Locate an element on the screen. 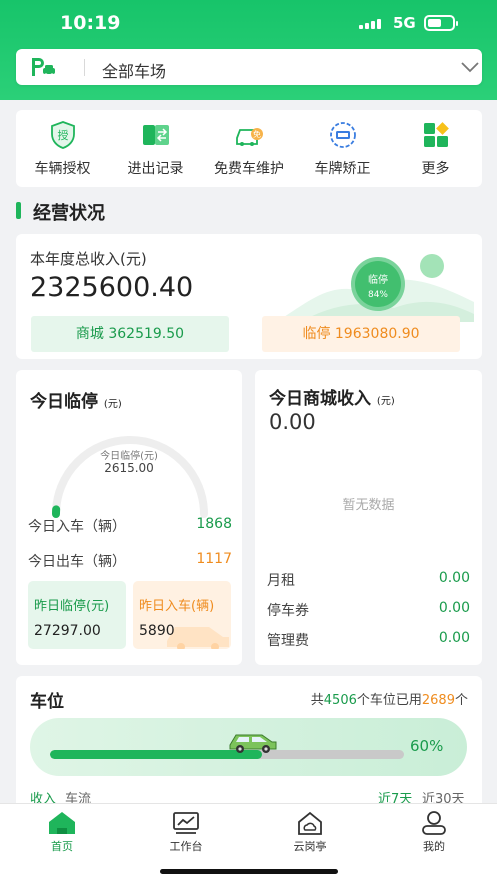 Image resolution: width=497 pixels, height=883 pixels. spaces-summary: 共4506个车位已用2689个 is located at coordinates (389, 698).